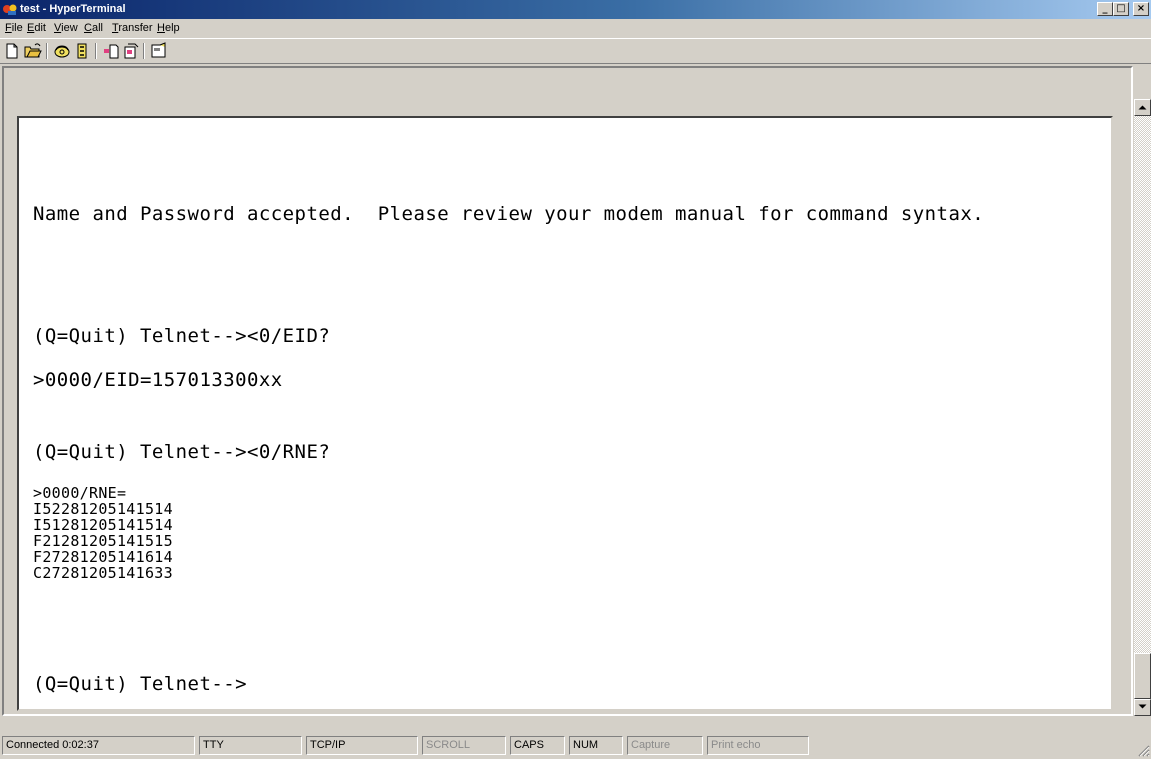 Image resolution: width=1151 pixels, height=759 pixels. What do you see at coordinates (575, 51) in the screenshot?
I see `toolbar` at bounding box center [575, 51].